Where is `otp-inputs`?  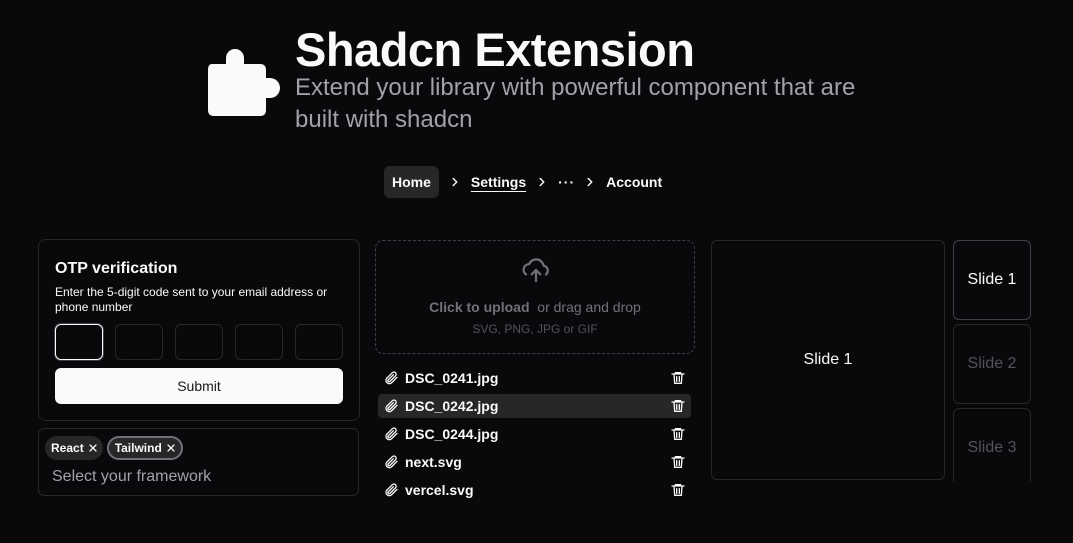 otp-inputs is located at coordinates (199, 342).